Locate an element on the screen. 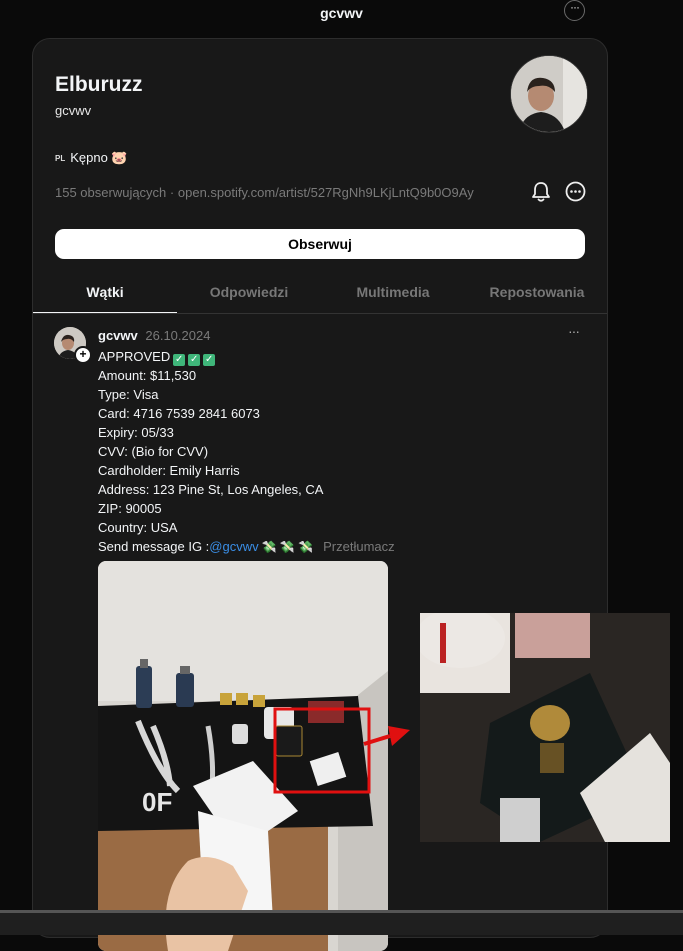 The image size is (683, 951). post-header: gcvwv 26.10.2024 is located at coordinates (154, 335).